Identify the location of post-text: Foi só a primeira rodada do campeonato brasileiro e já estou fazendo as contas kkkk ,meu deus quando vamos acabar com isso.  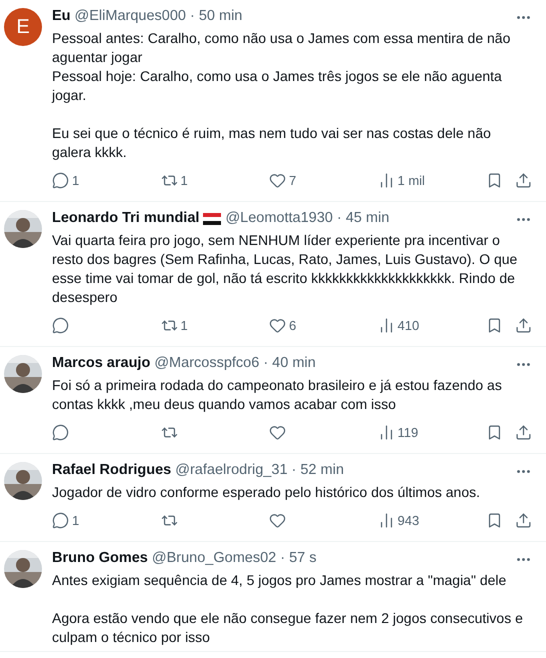
(277, 395).